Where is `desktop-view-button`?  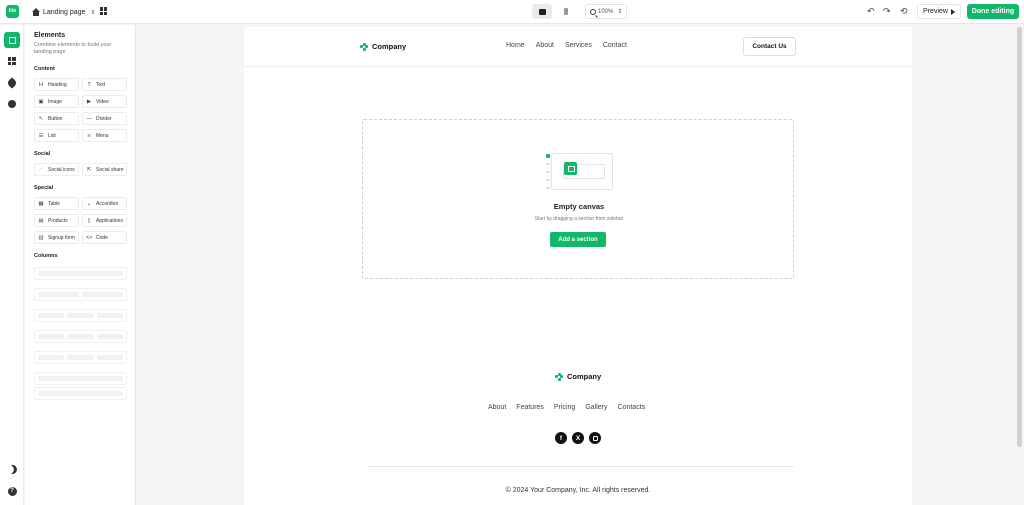
desktop-view-button is located at coordinates (542, 11).